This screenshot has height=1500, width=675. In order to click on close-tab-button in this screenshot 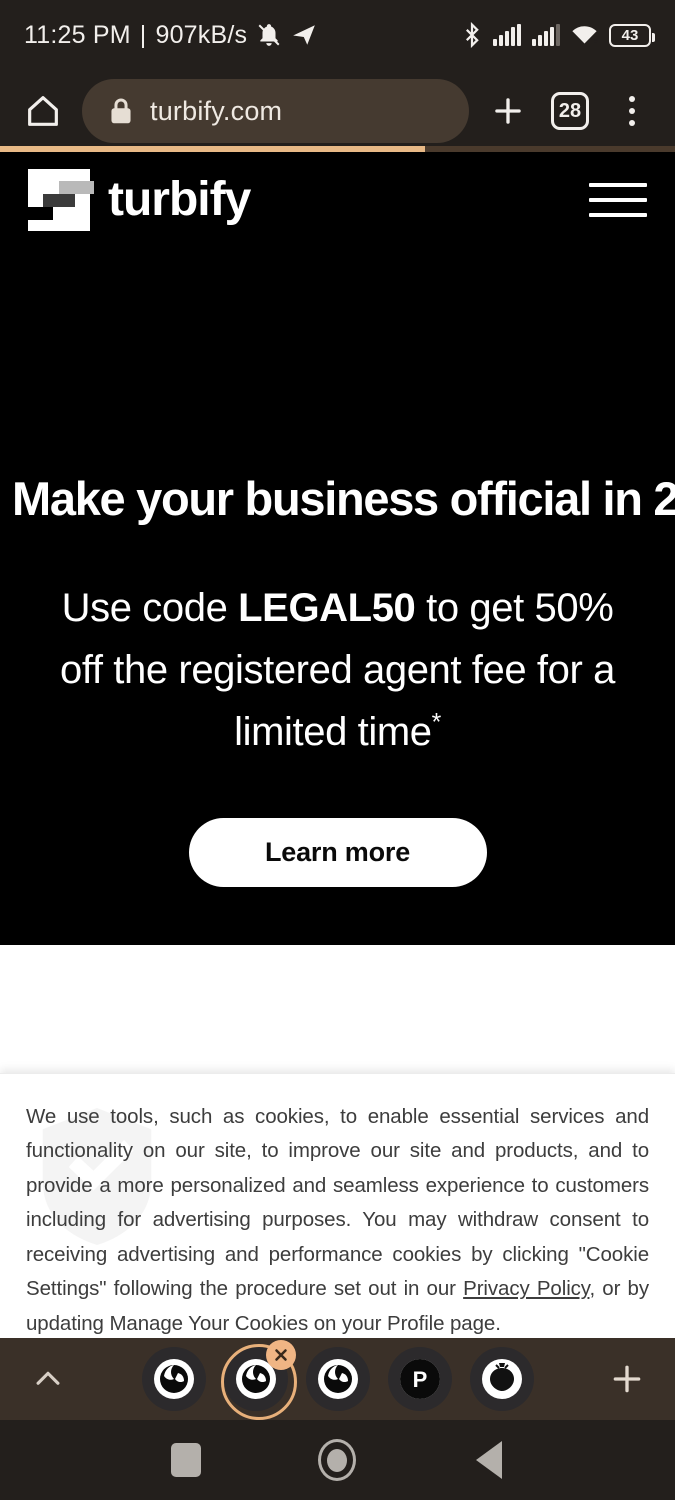, I will do `click(280, 1355)`.